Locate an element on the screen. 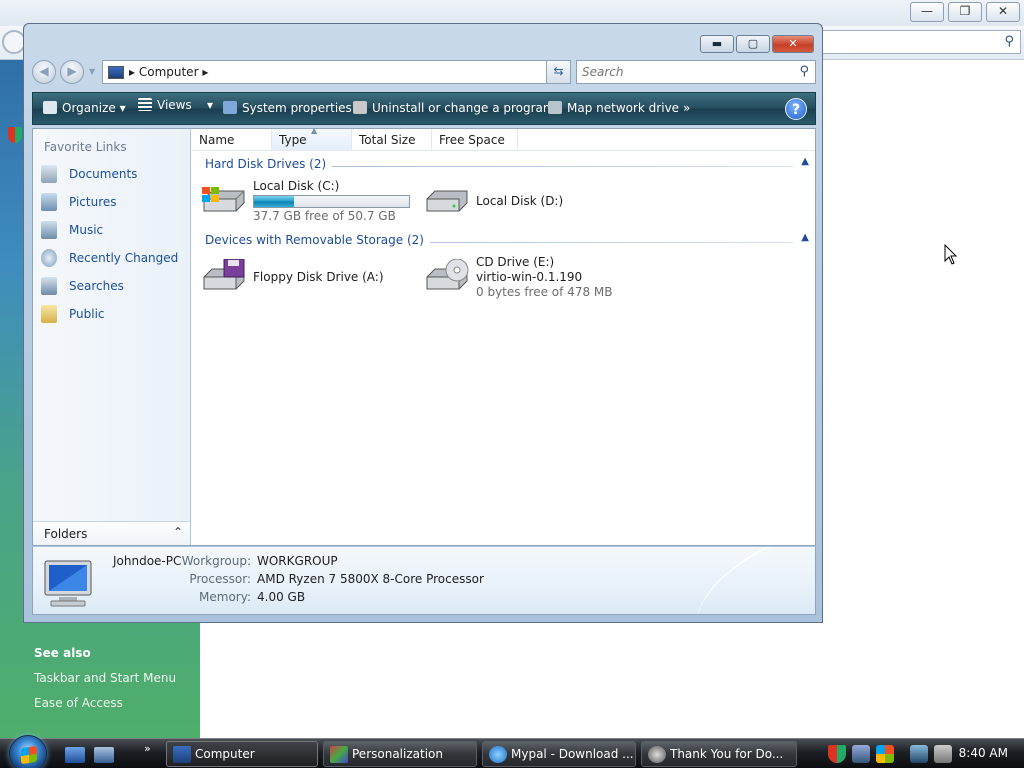 This screenshot has height=768, width=1024. taskbar-button-computer: Computer is located at coordinates (242, 754).